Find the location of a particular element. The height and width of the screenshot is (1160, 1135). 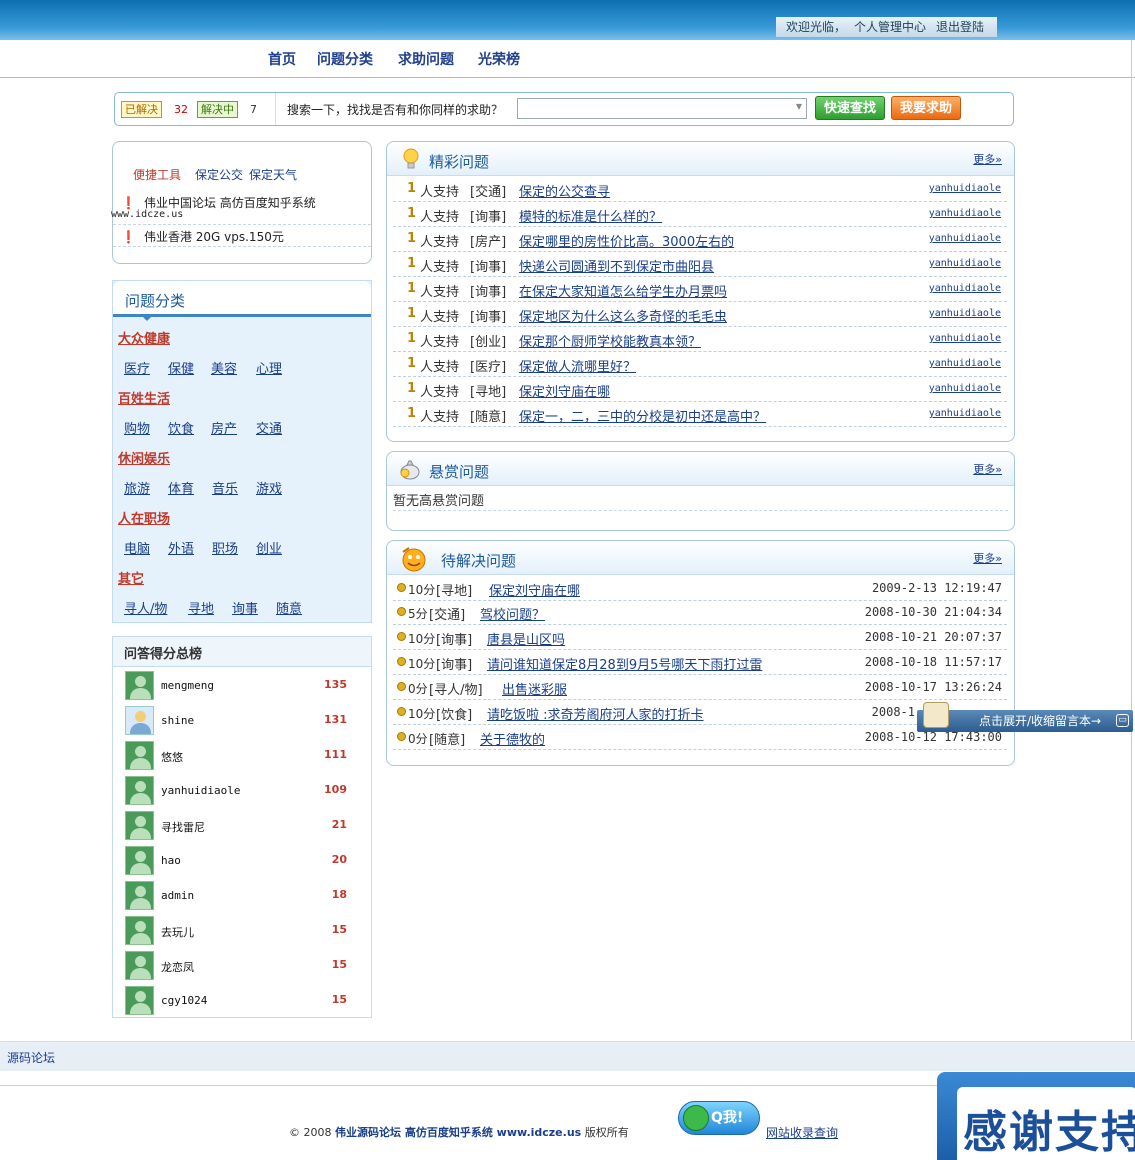

category-sub: 房产 is located at coordinates (224, 427).